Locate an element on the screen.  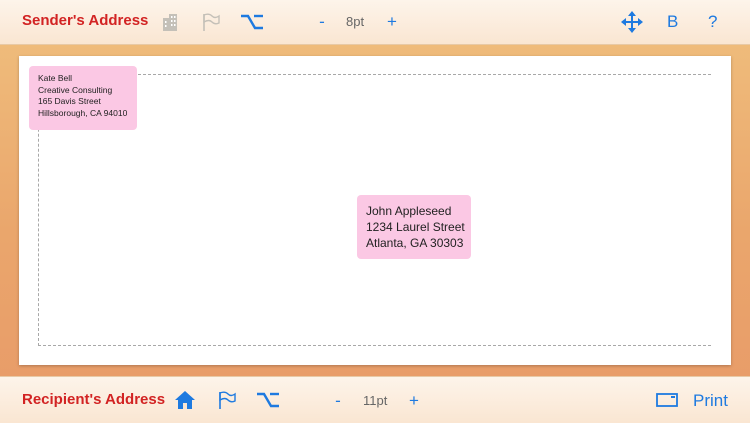
recipient-toolbar: Recipient's Address - 11pt + Print is located at coordinates (375, 399).